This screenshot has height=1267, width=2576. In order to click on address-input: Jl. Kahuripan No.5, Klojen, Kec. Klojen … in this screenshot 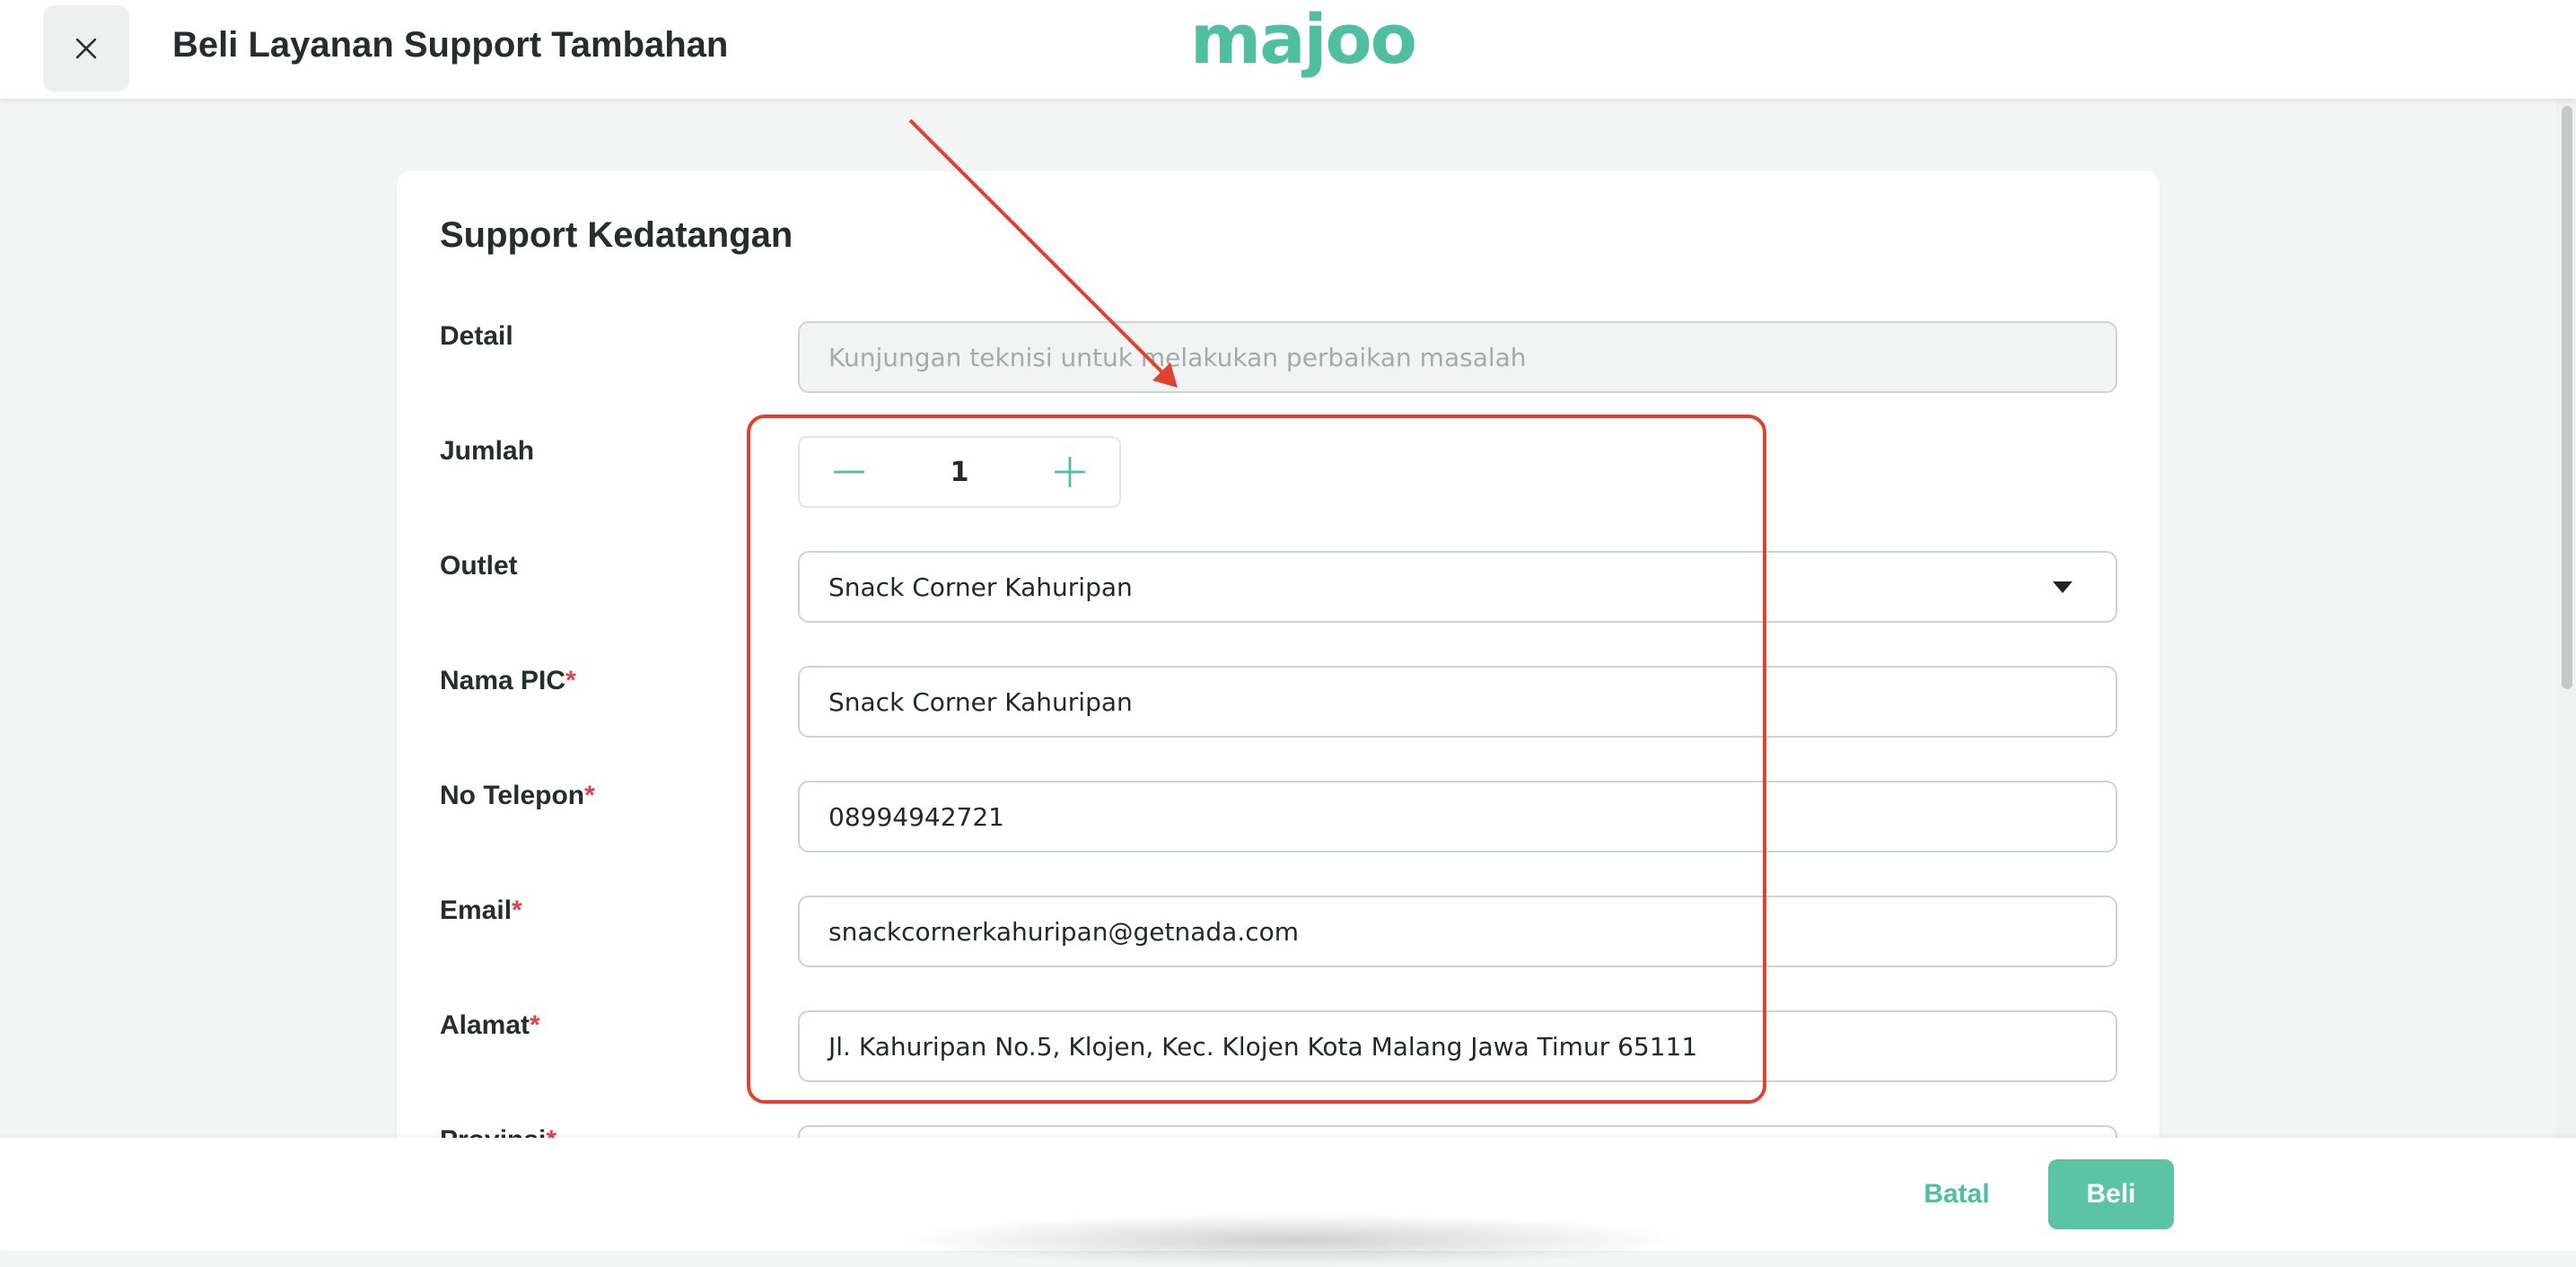, I will do `click(1457, 1046)`.